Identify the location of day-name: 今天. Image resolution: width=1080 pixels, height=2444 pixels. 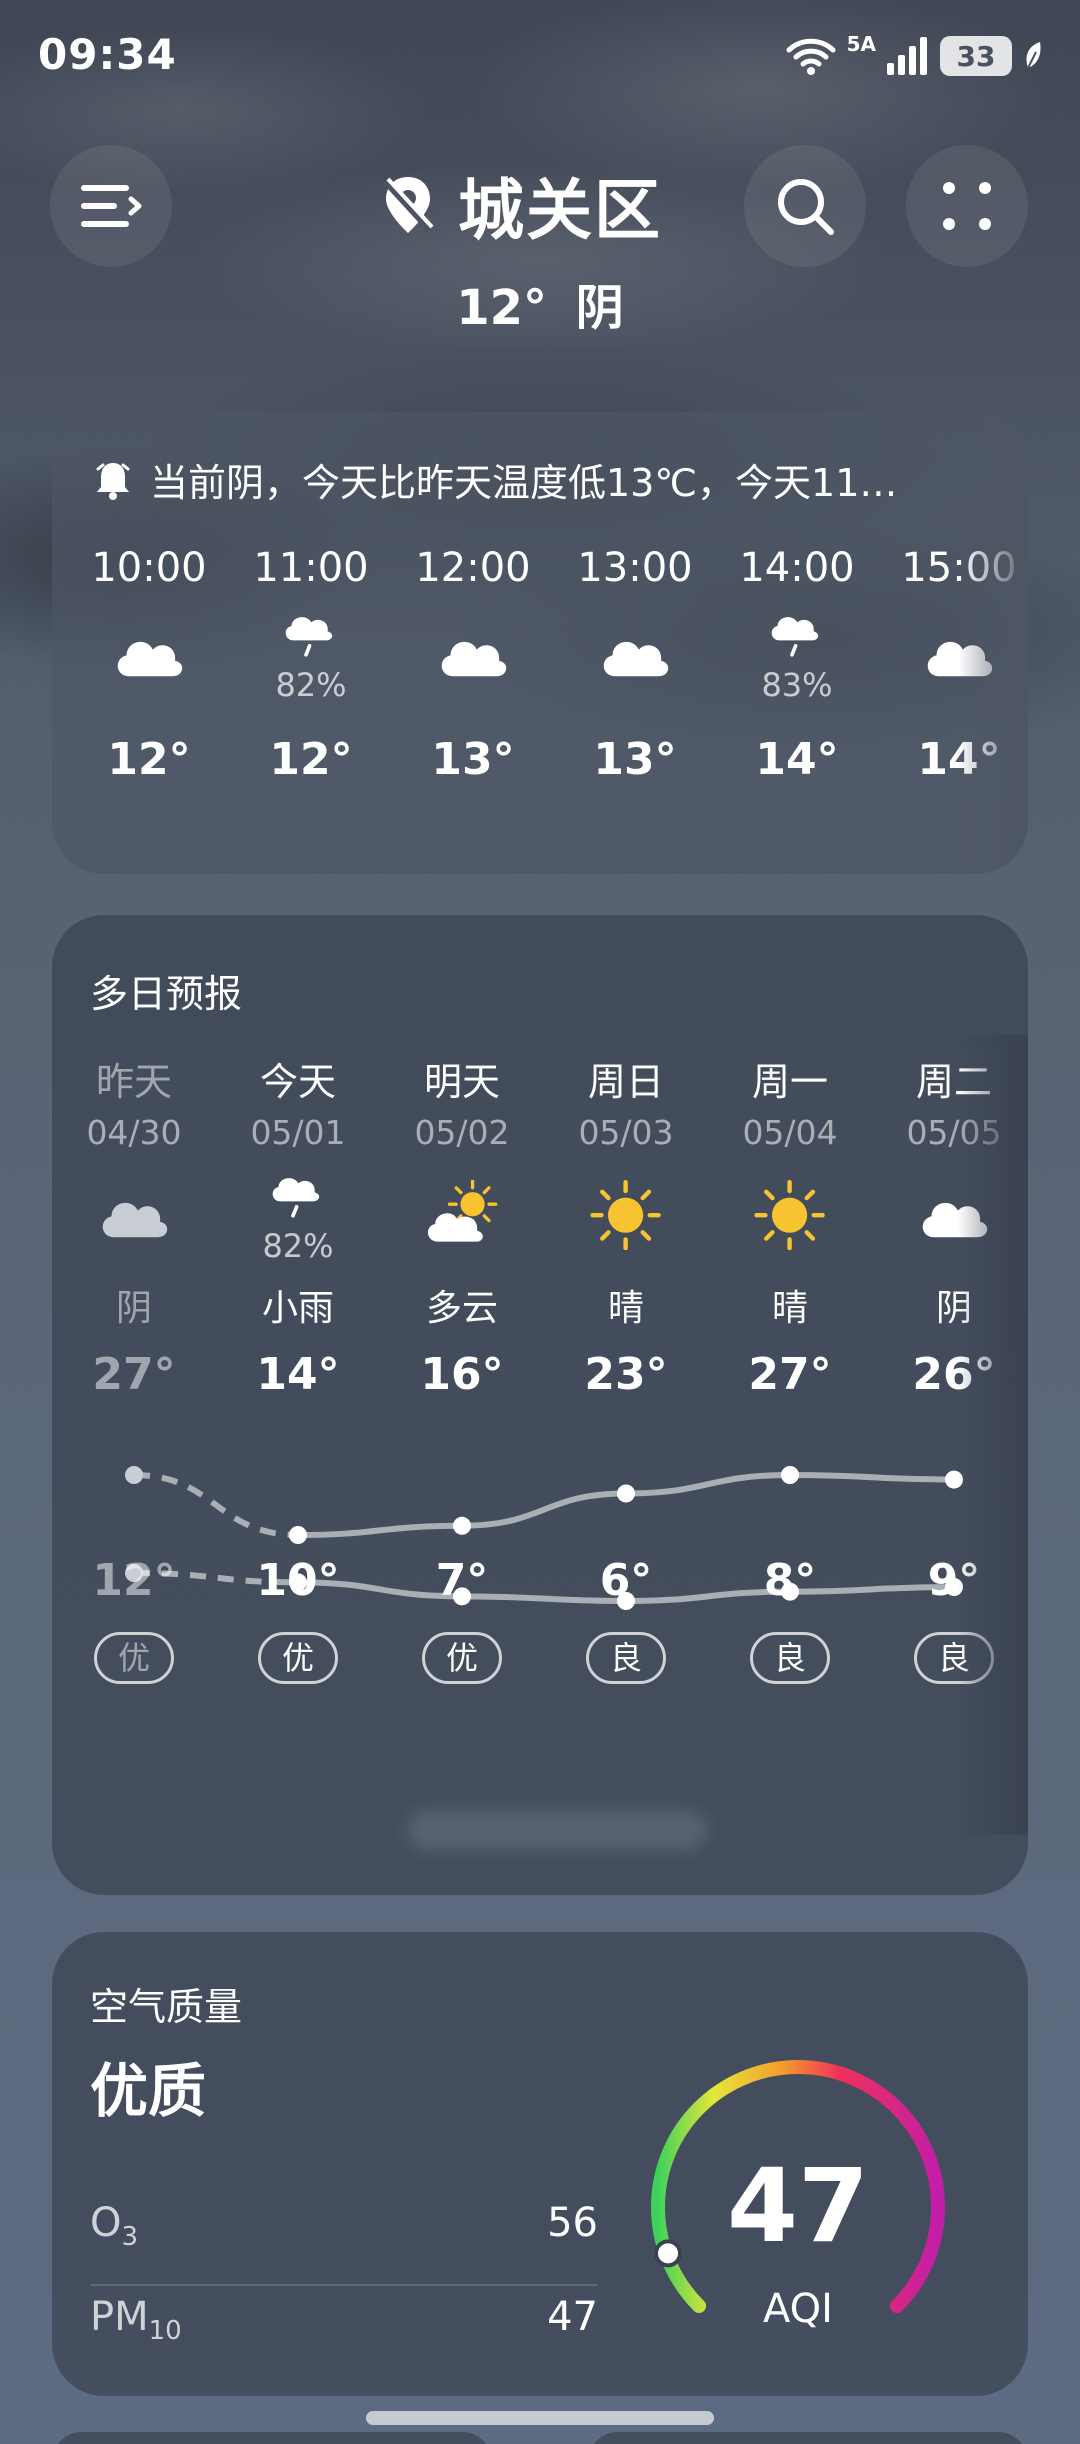
(297, 1082).